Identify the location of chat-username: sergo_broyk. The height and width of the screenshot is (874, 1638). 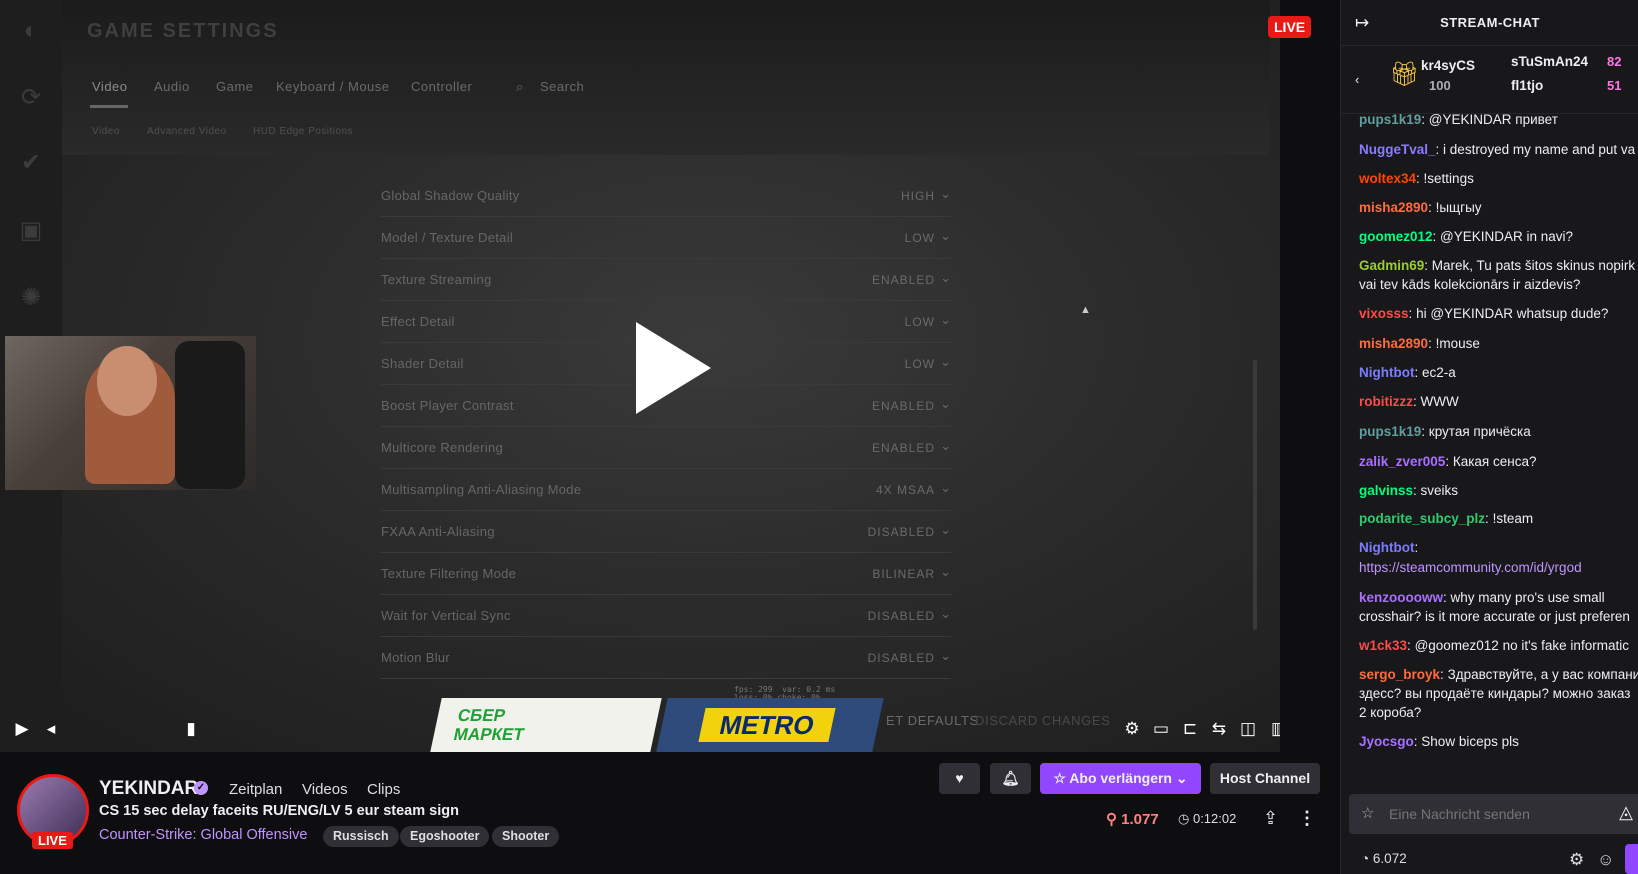
(1399, 674).